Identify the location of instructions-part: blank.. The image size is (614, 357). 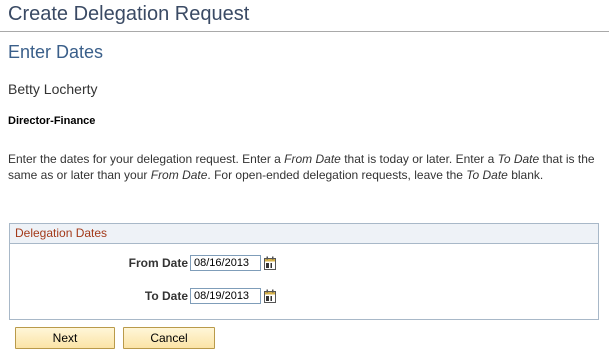
(525, 175).